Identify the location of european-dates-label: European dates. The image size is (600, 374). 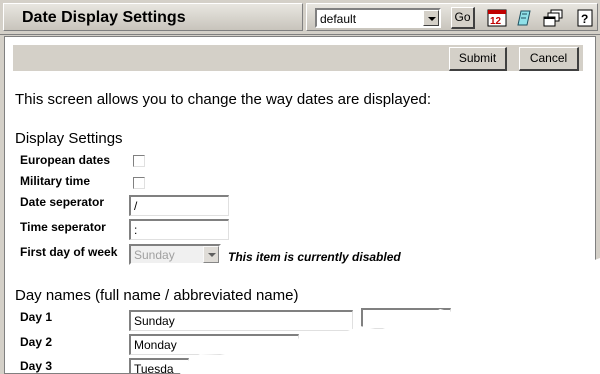
(65, 160).